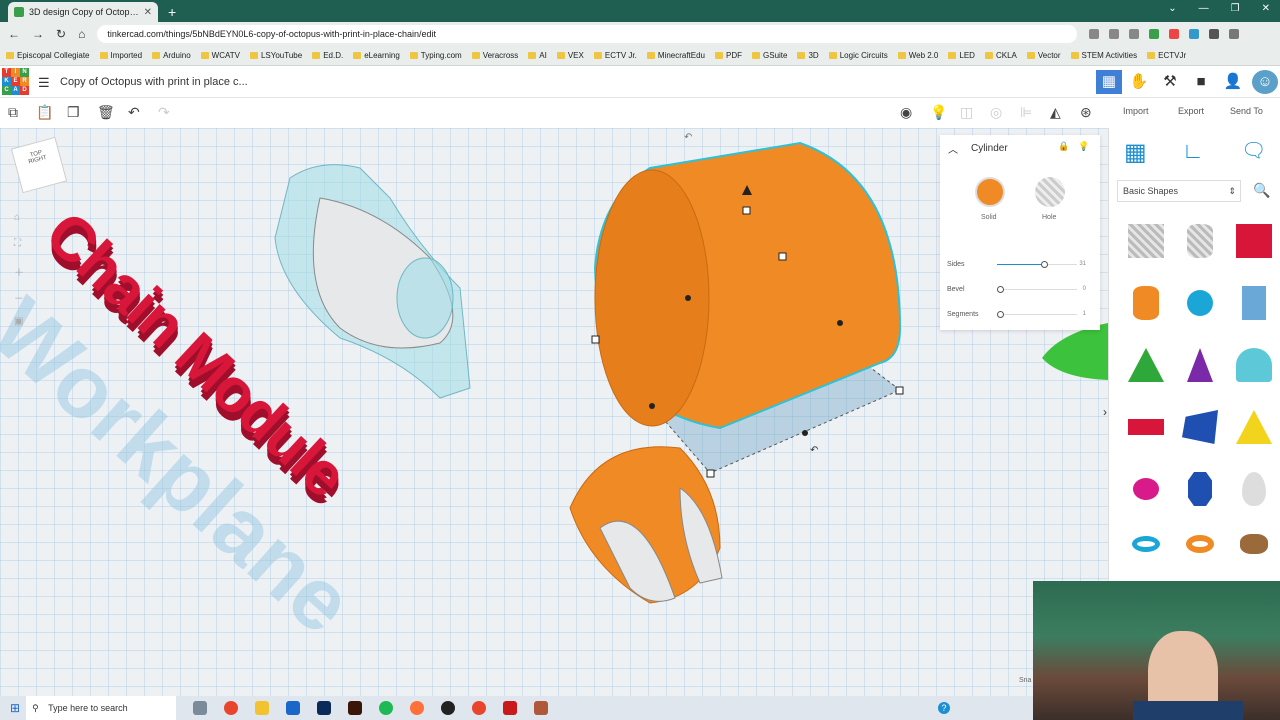  Describe the element at coordinates (1253, 150) in the screenshot. I see `notes-icon: 🗨` at that location.